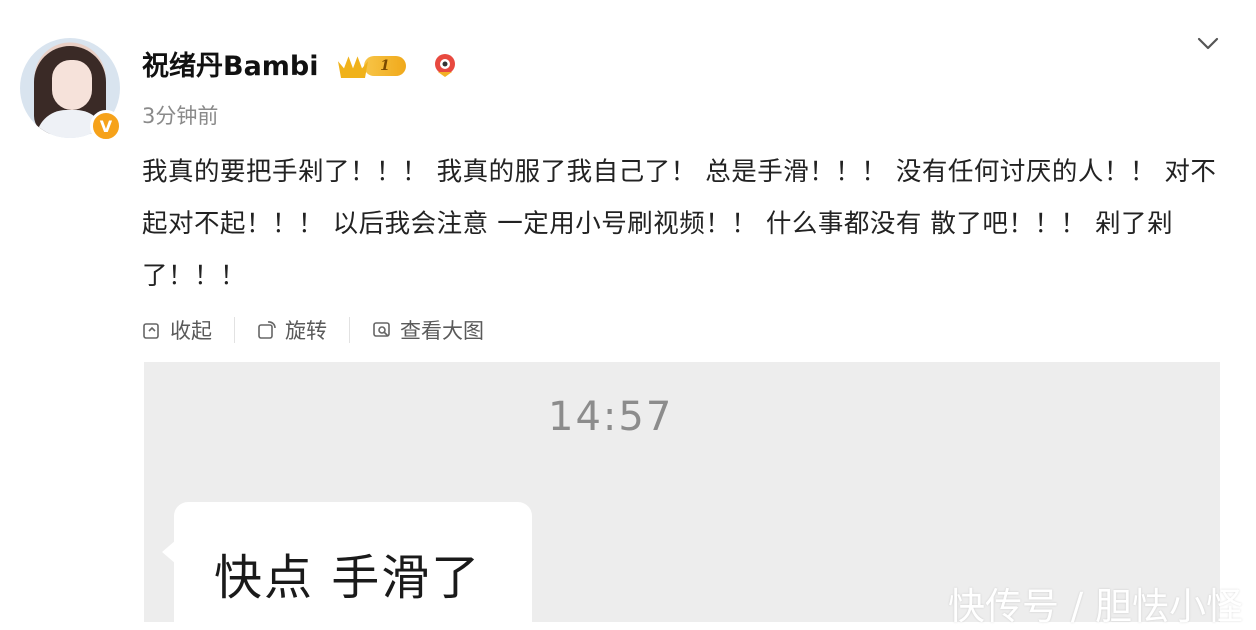 The image size is (1256, 630). Describe the element at coordinates (230, 63) in the screenshot. I see `username: 祝绪丹Bambi` at that location.